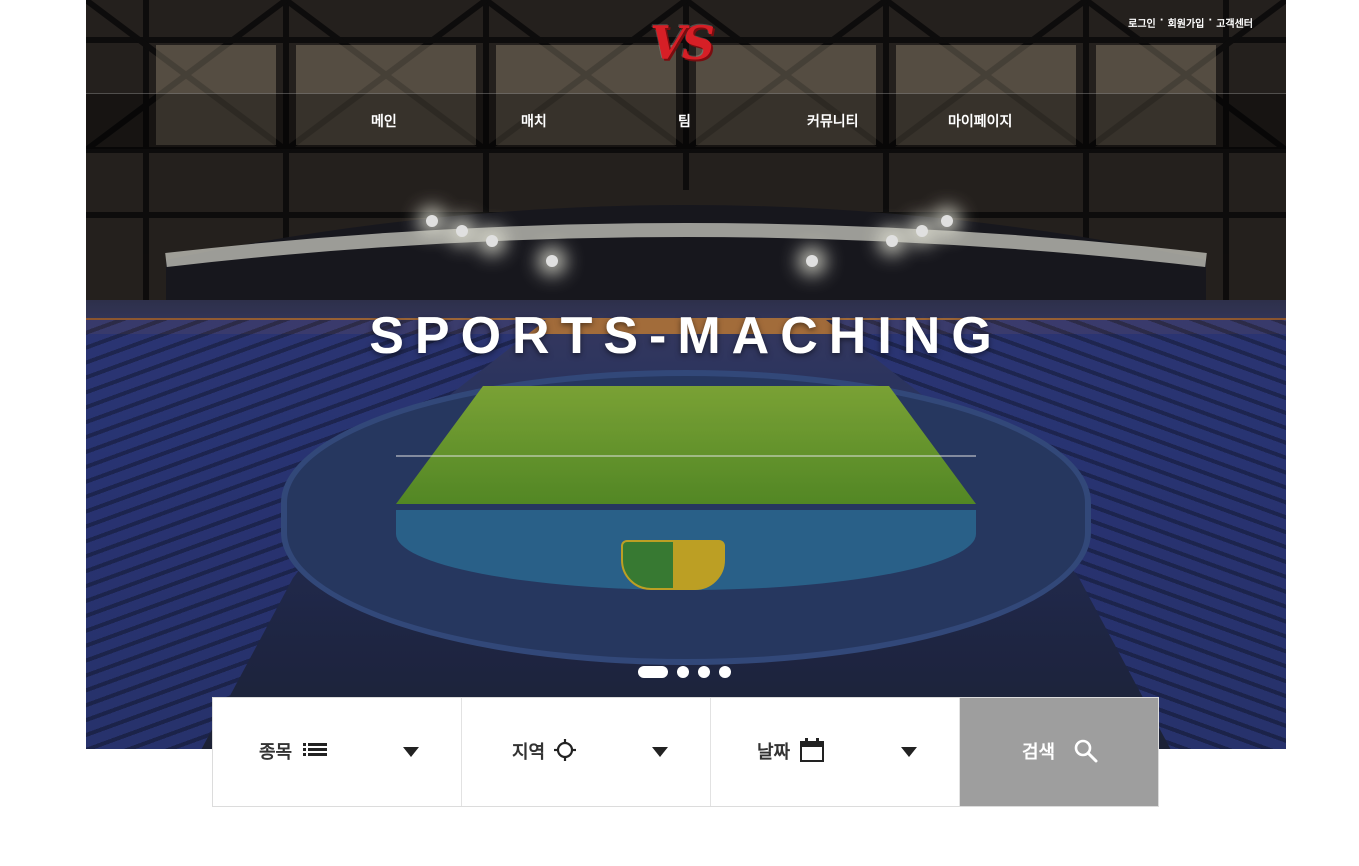  I want to click on logo: VS, so click(686, 44).